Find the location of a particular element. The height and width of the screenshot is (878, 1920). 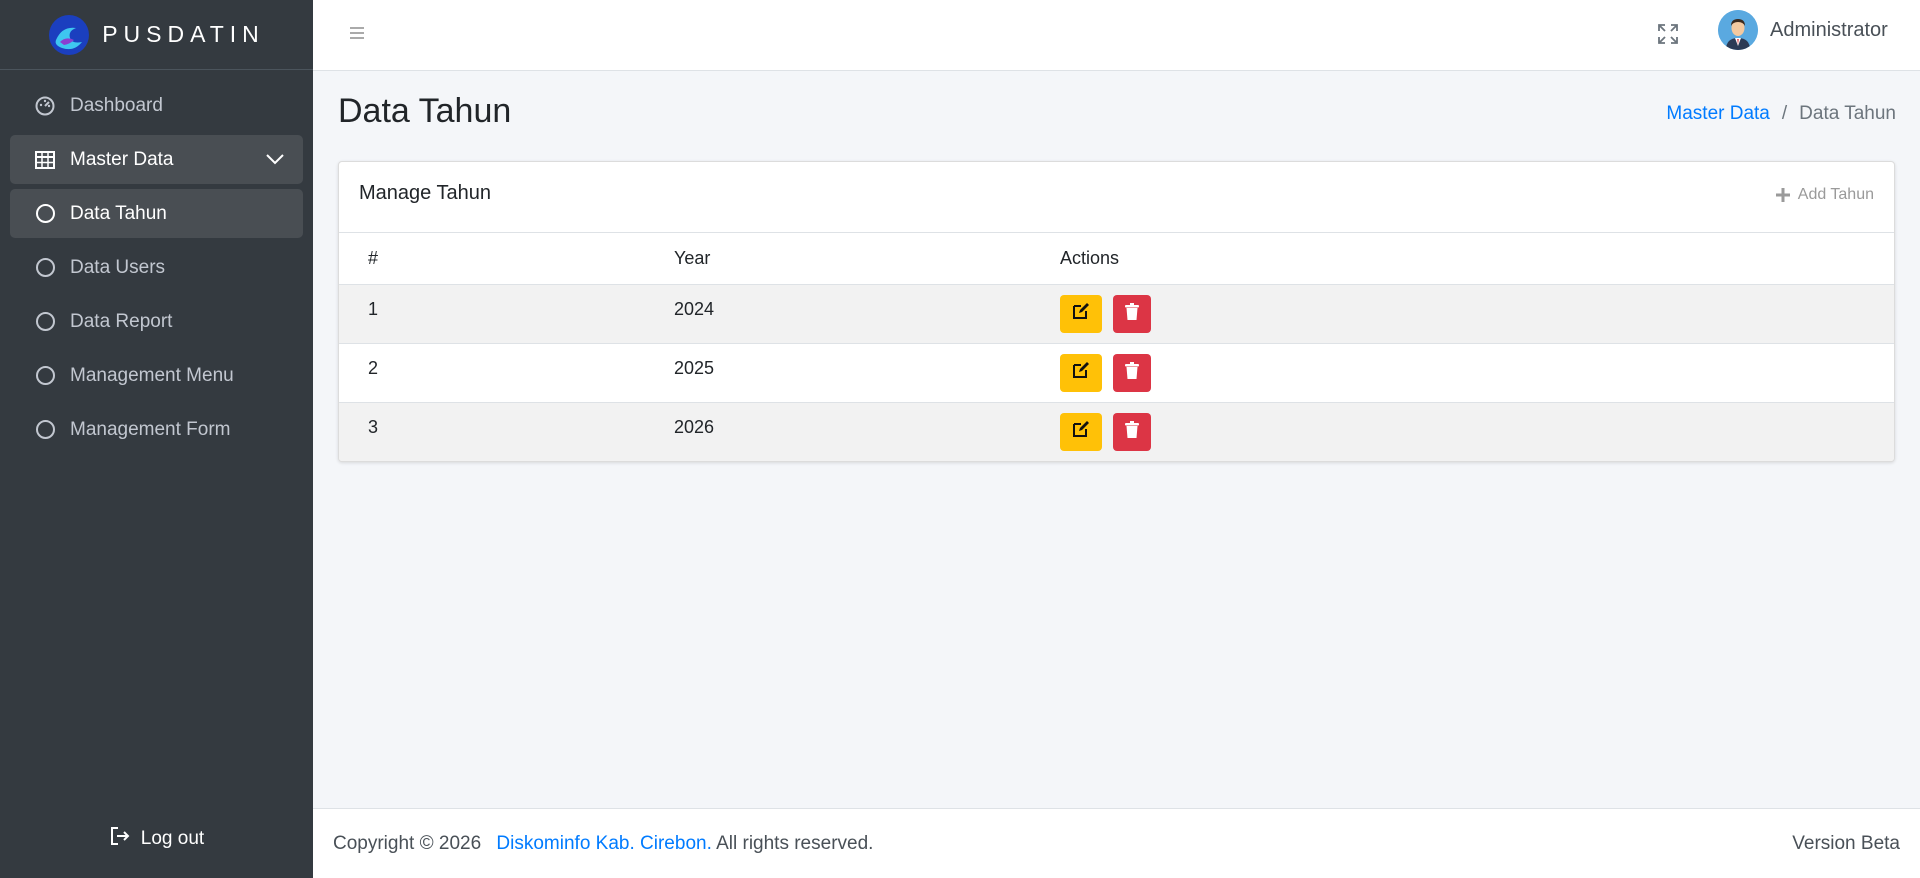

row-number: 3 is located at coordinates (492, 431).